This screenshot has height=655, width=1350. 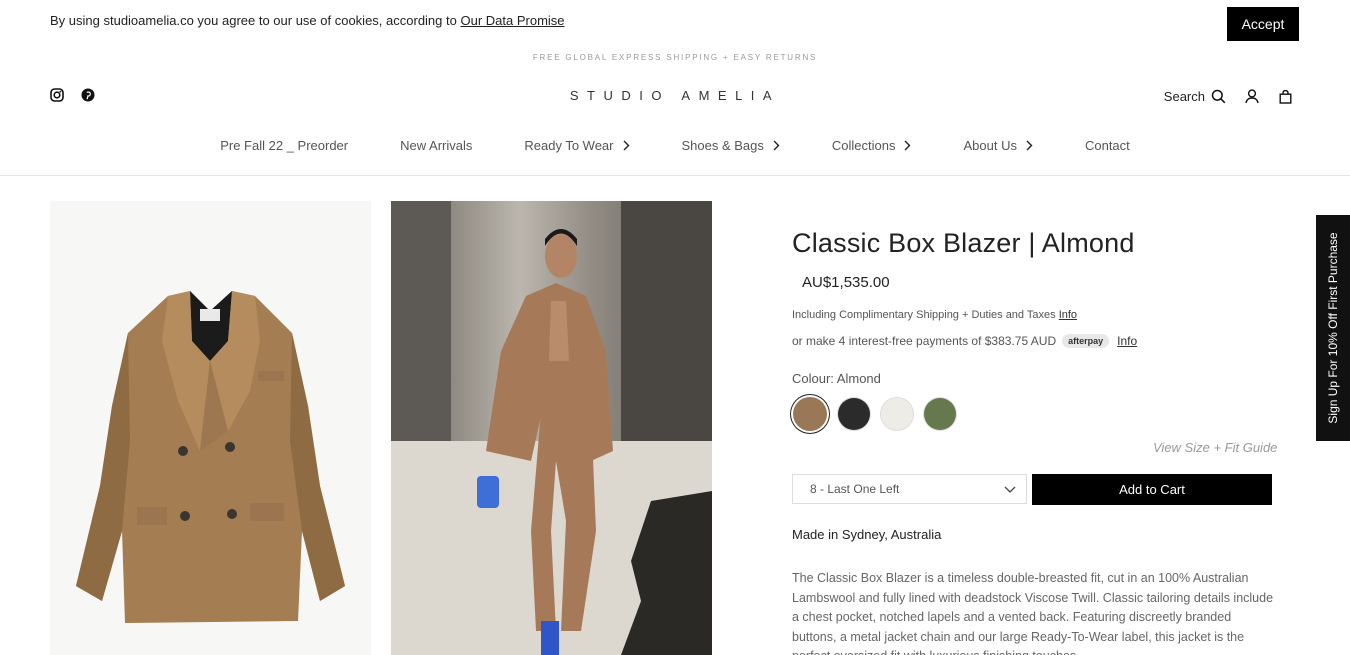 I want to click on nav-label: Collections, so click(x=863, y=145).